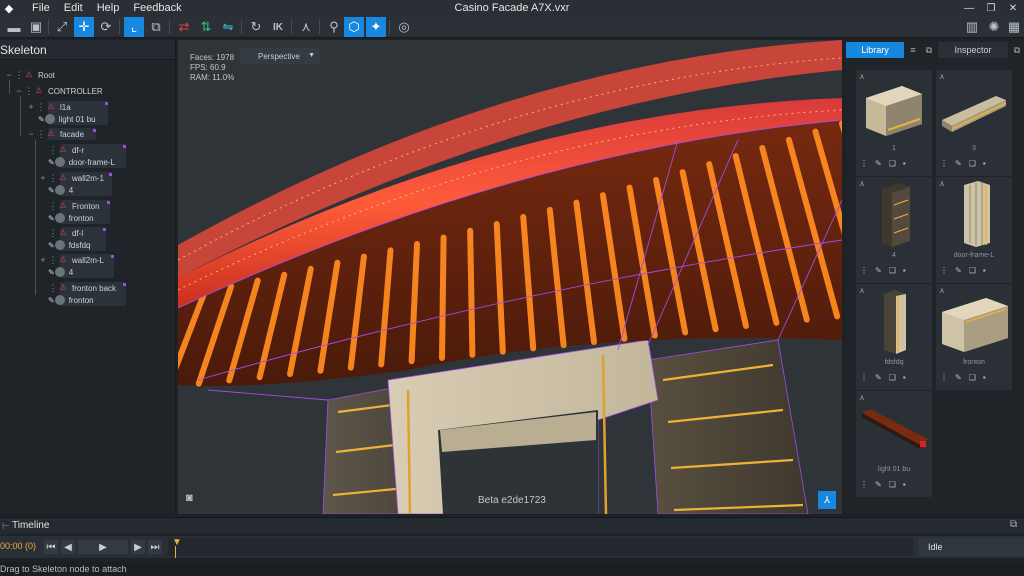 The width and height of the screenshot is (1024, 576). I want to click on cube-icon: ⬡, so click(354, 27).